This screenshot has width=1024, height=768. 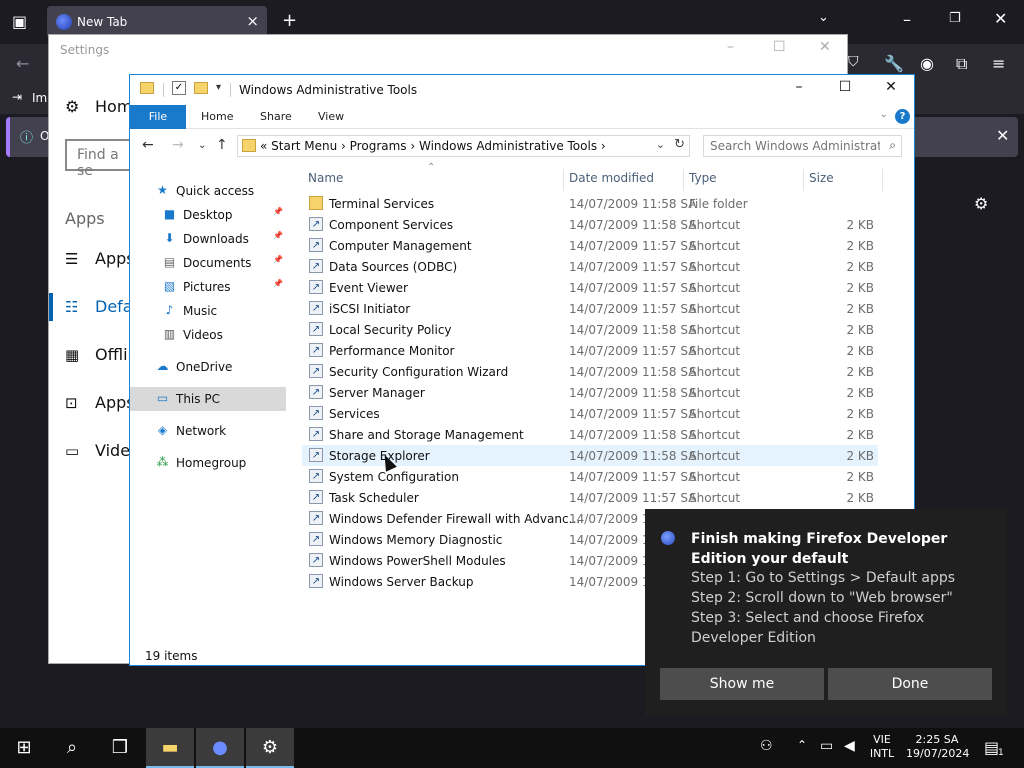 What do you see at coordinates (270, 748) in the screenshot?
I see `settings-taskbar-icon: ⚙` at bounding box center [270, 748].